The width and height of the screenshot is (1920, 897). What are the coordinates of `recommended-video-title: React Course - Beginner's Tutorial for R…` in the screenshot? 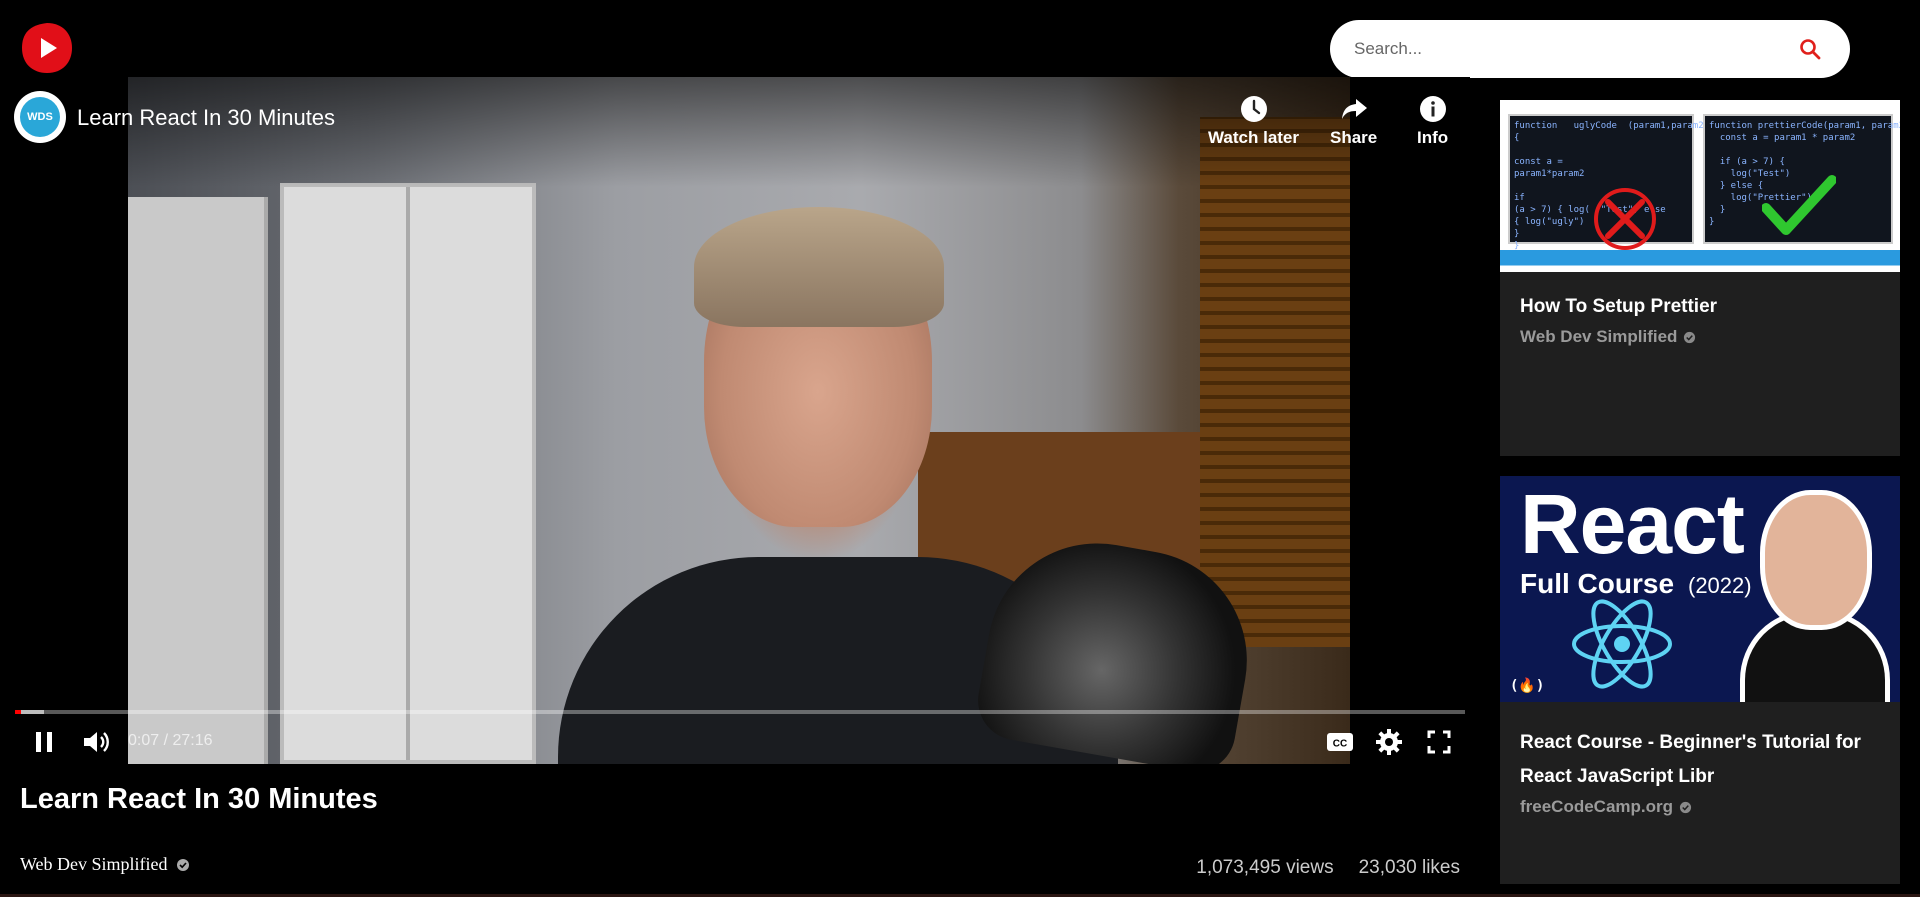 It's located at (1700, 760).